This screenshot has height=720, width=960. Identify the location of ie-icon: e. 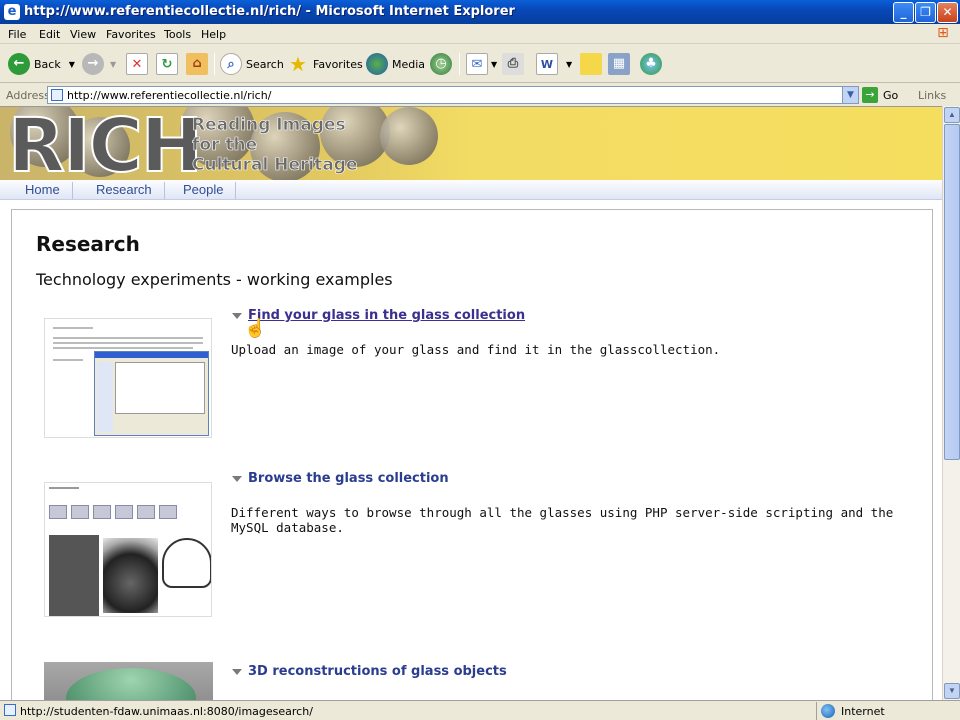
(12, 12).